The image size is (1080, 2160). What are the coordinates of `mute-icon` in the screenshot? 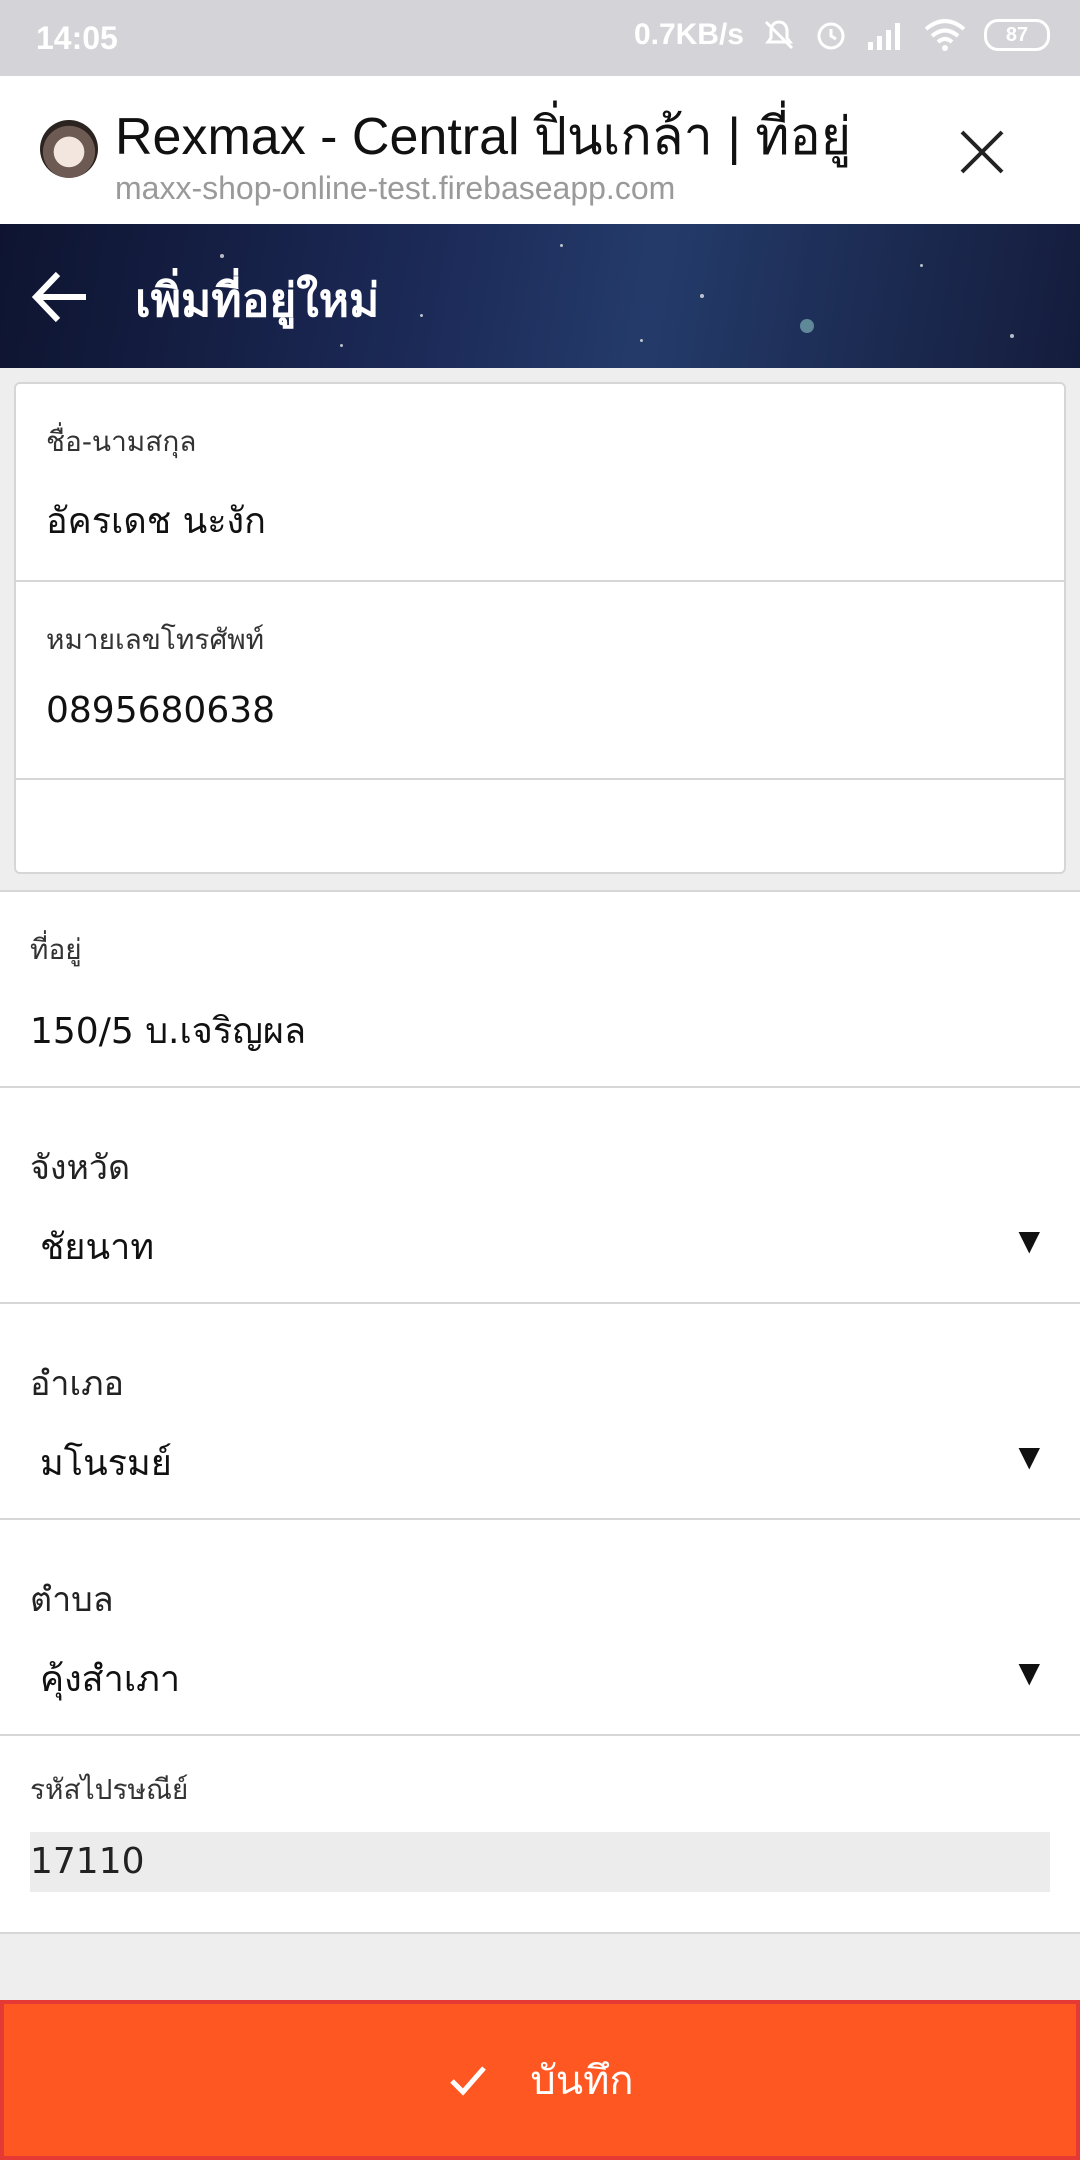 It's located at (779, 35).